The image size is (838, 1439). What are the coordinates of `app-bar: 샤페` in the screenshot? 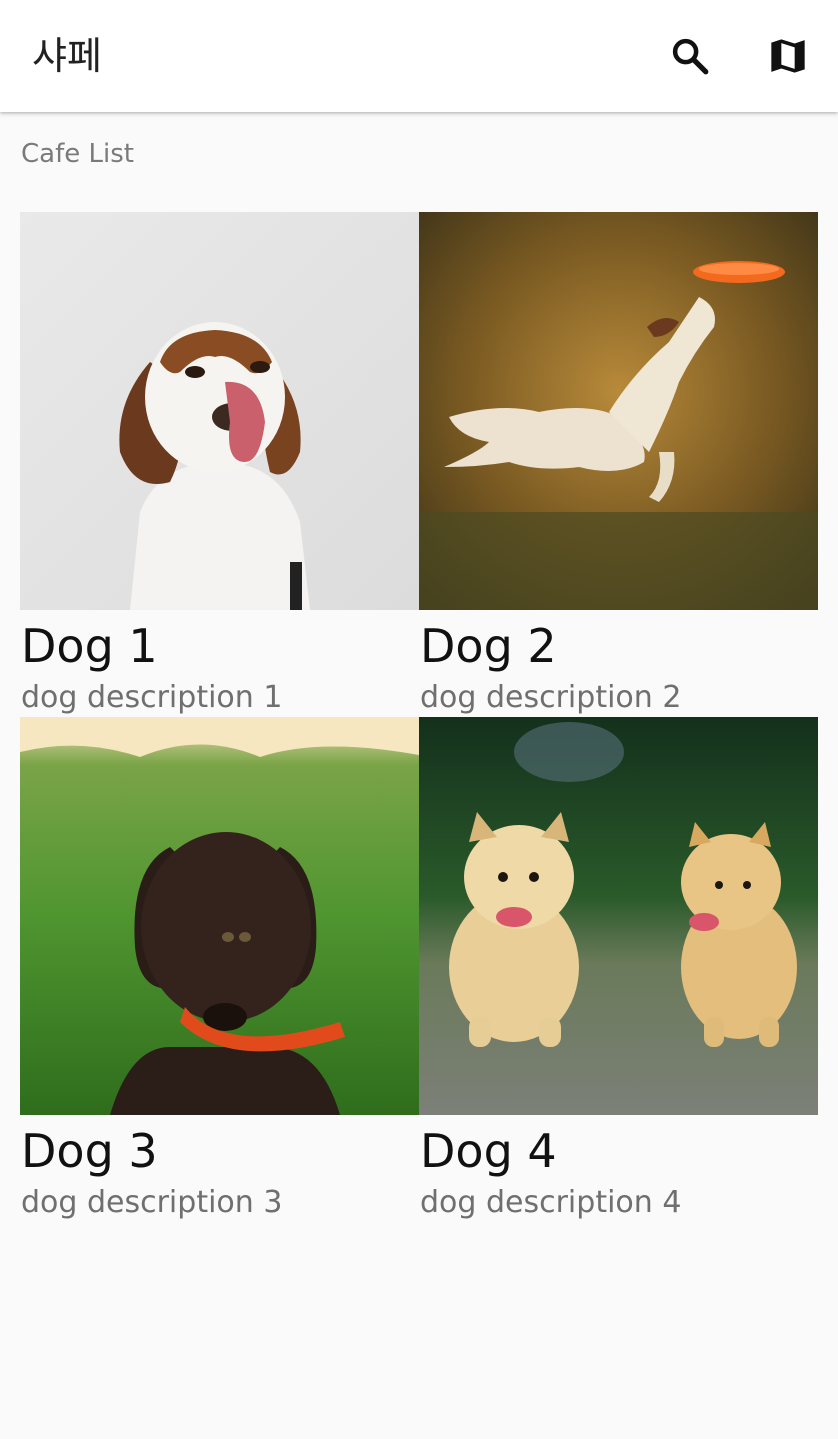 It's located at (419, 56).